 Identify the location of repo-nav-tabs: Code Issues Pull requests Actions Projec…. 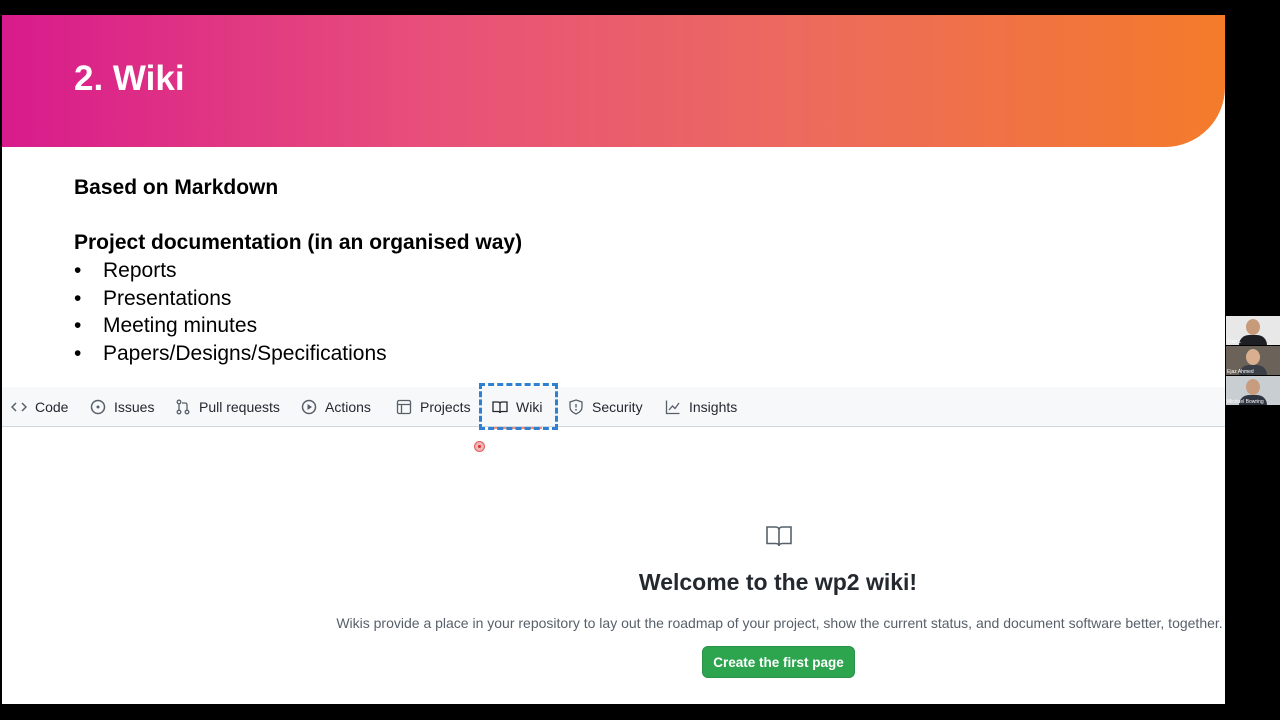
(613, 408).